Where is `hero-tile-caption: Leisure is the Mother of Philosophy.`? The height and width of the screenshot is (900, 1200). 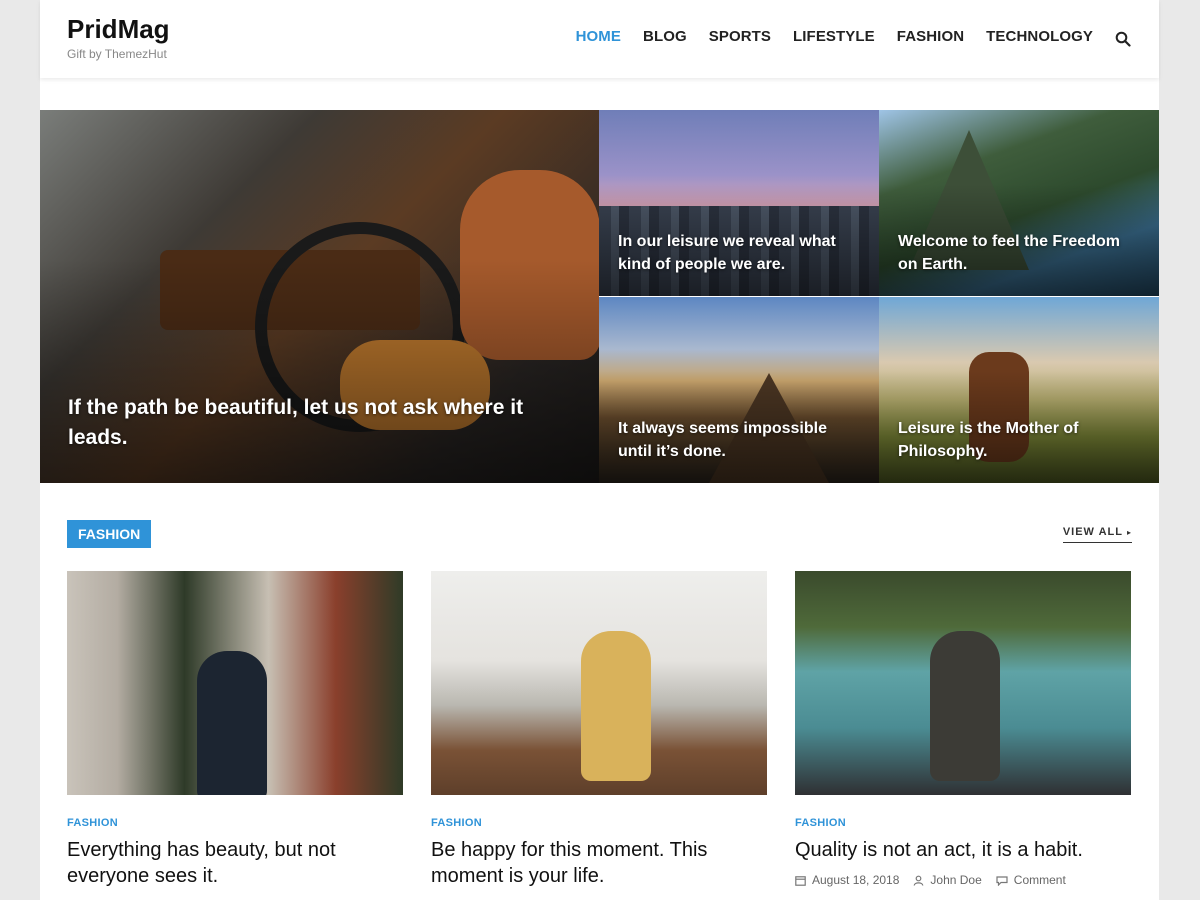
hero-tile-caption: Leisure is the Mother of Philosophy. is located at coordinates (1018, 440).